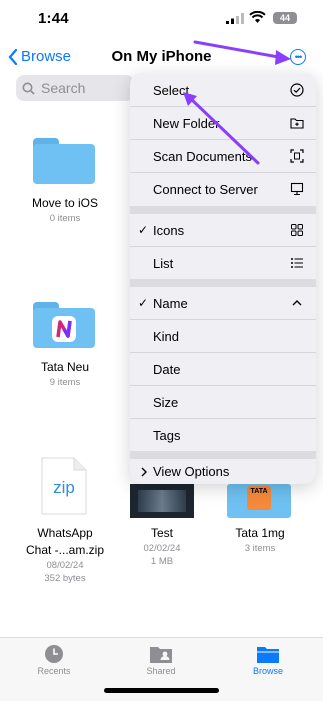 This screenshot has width=323, height=701. What do you see at coordinates (260, 533) in the screenshot?
I see `file-name: Tata 1mg` at bounding box center [260, 533].